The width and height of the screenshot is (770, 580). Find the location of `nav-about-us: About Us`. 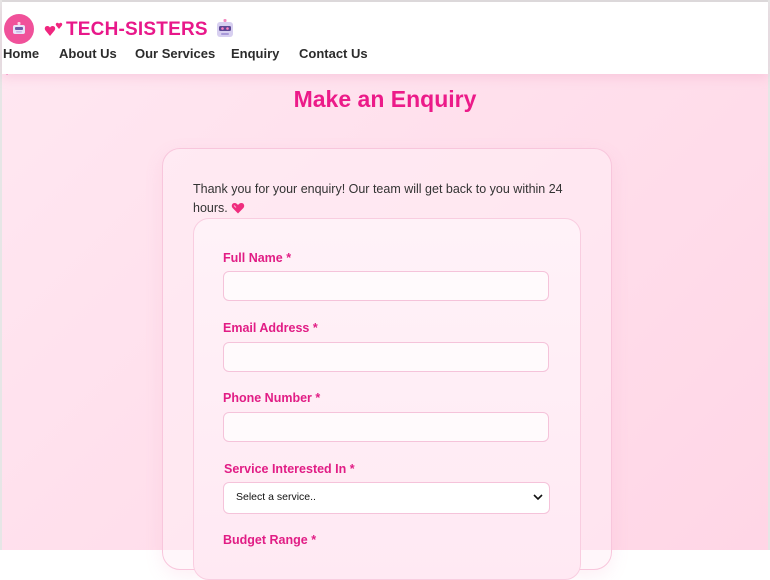

nav-about-us: About Us is located at coordinates (88, 53).